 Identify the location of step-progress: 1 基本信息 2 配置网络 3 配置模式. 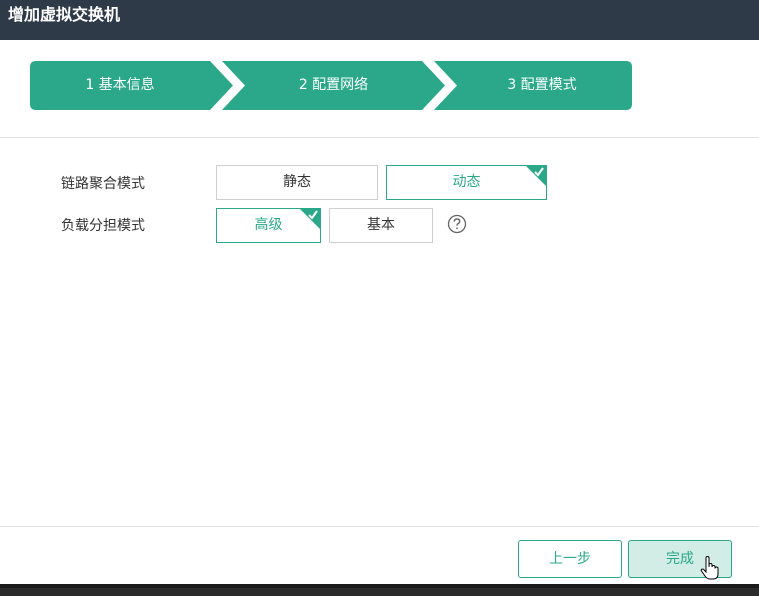
(331, 85).